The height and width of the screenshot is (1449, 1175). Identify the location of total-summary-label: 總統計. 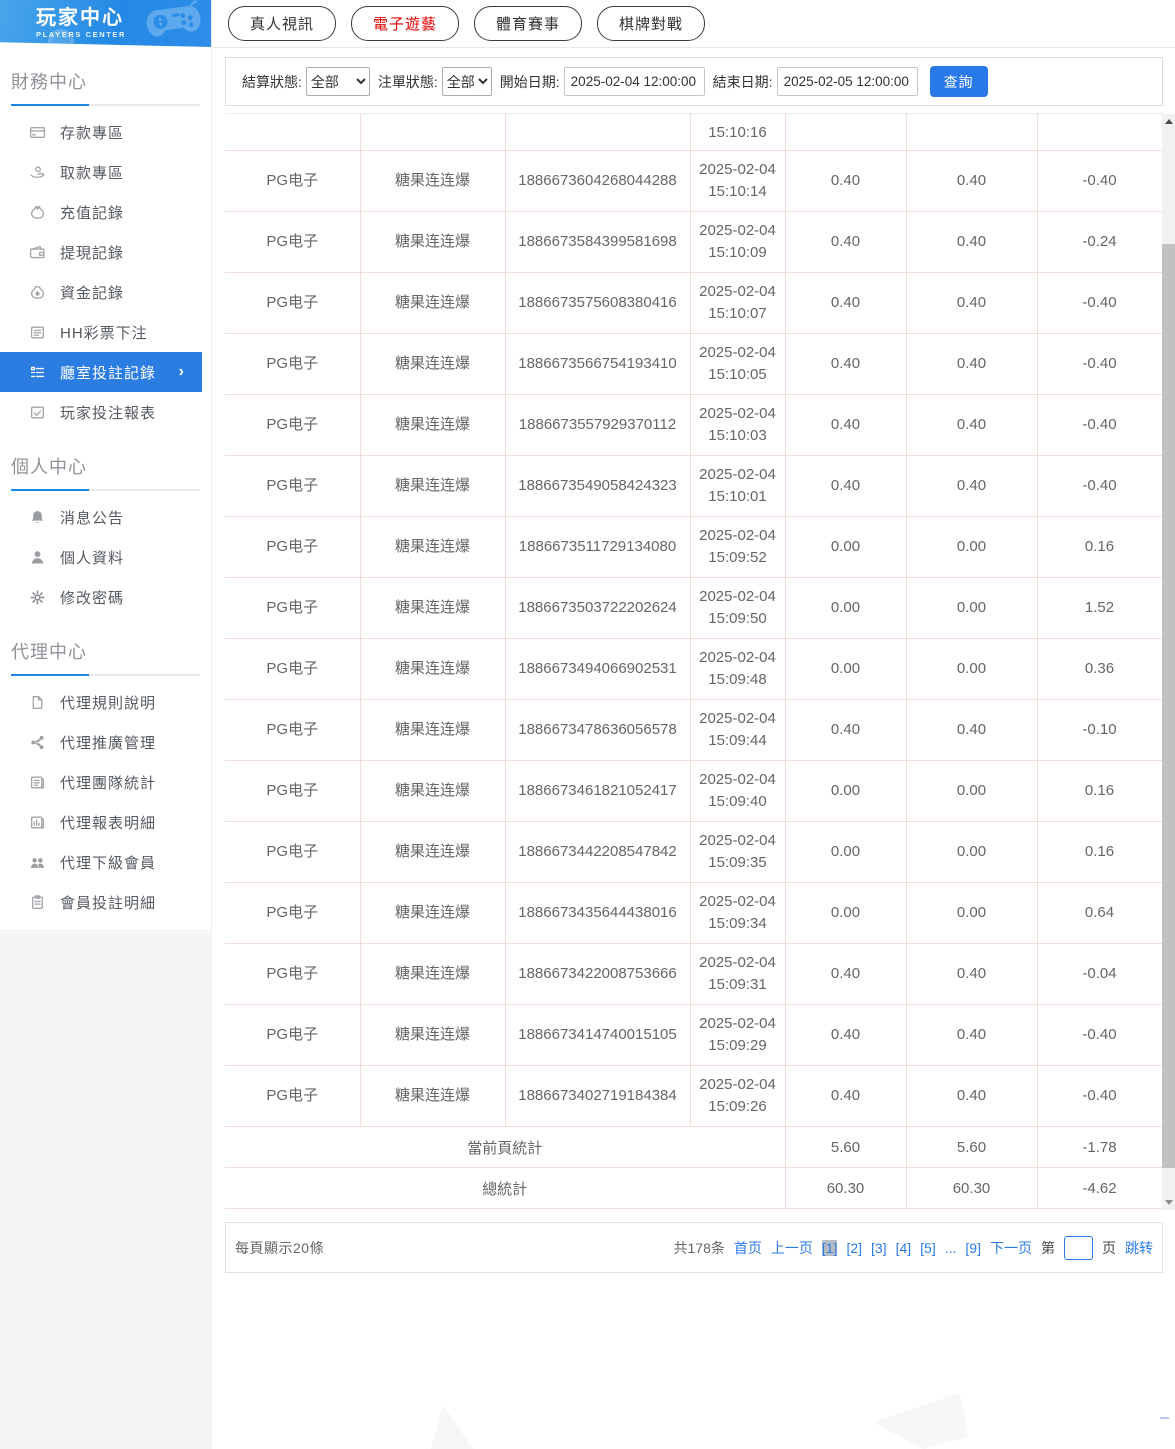
(505, 1188).